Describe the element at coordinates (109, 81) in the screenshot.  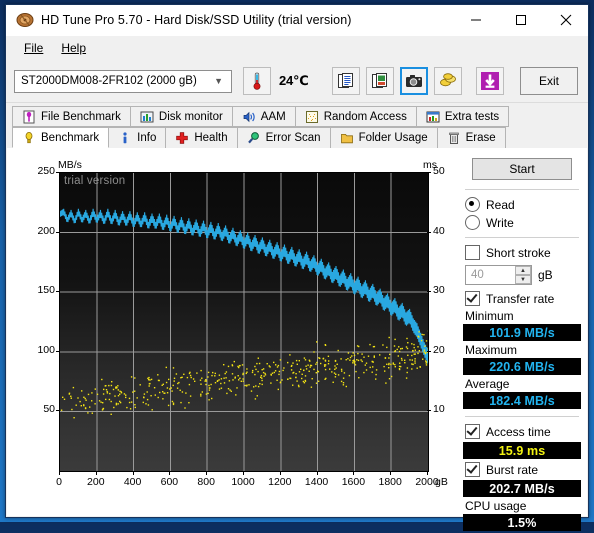
I see `drive-select-value: ST2000DM008-2FR102 (2000 gB)` at that location.